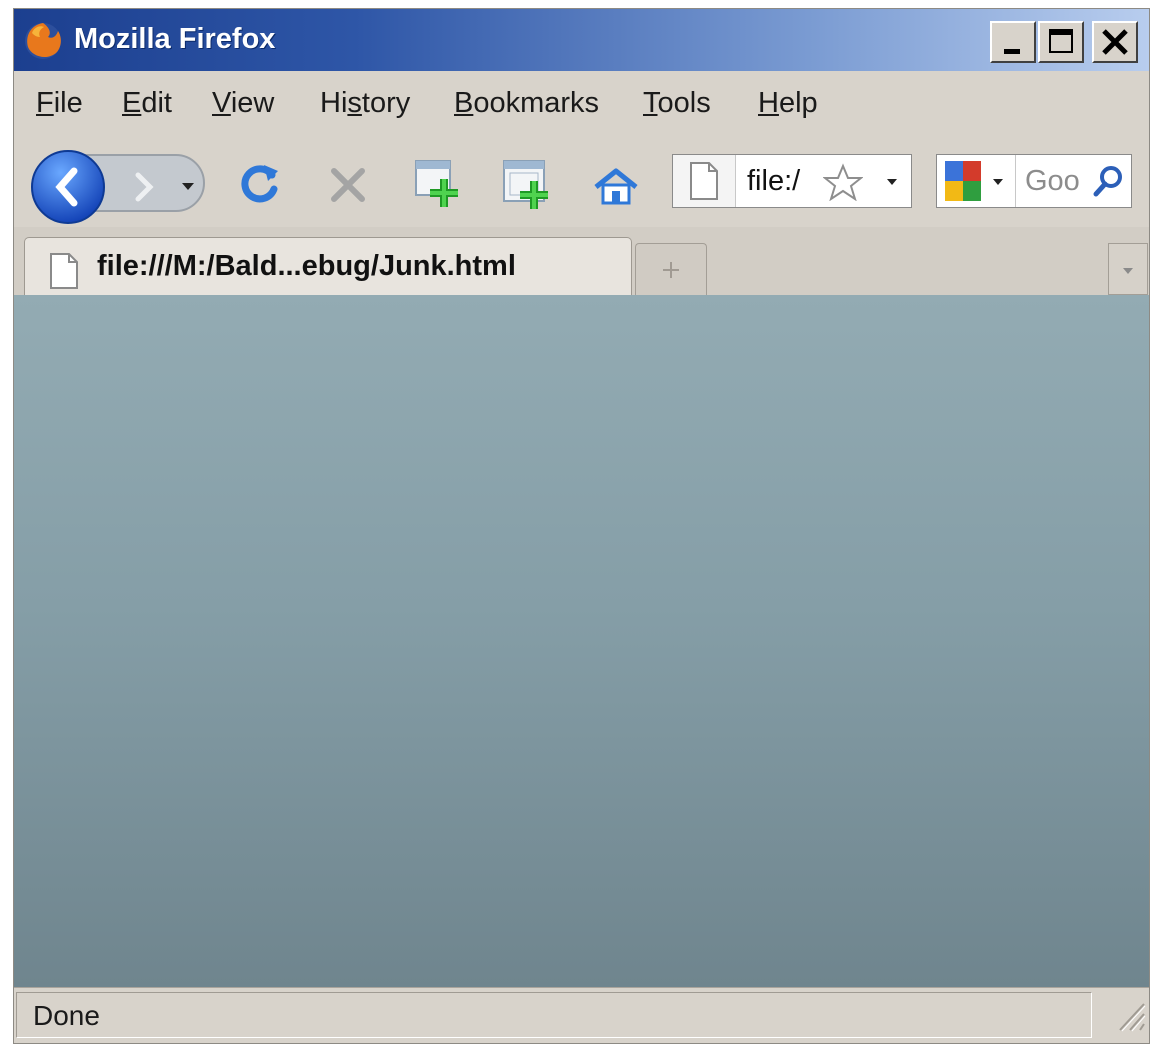 The width and height of the screenshot is (1150, 1046). What do you see at coordinates (59, 103) in the screenshot?
I see `menu-file: File` at bounding box center [59, 103].